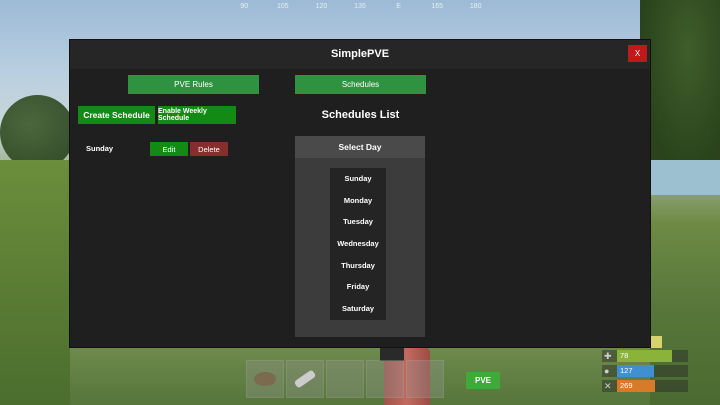 Image resolution: width=720 pixels, height=405 pixels. I want to click on health-bar: 78, so click(645, 356).